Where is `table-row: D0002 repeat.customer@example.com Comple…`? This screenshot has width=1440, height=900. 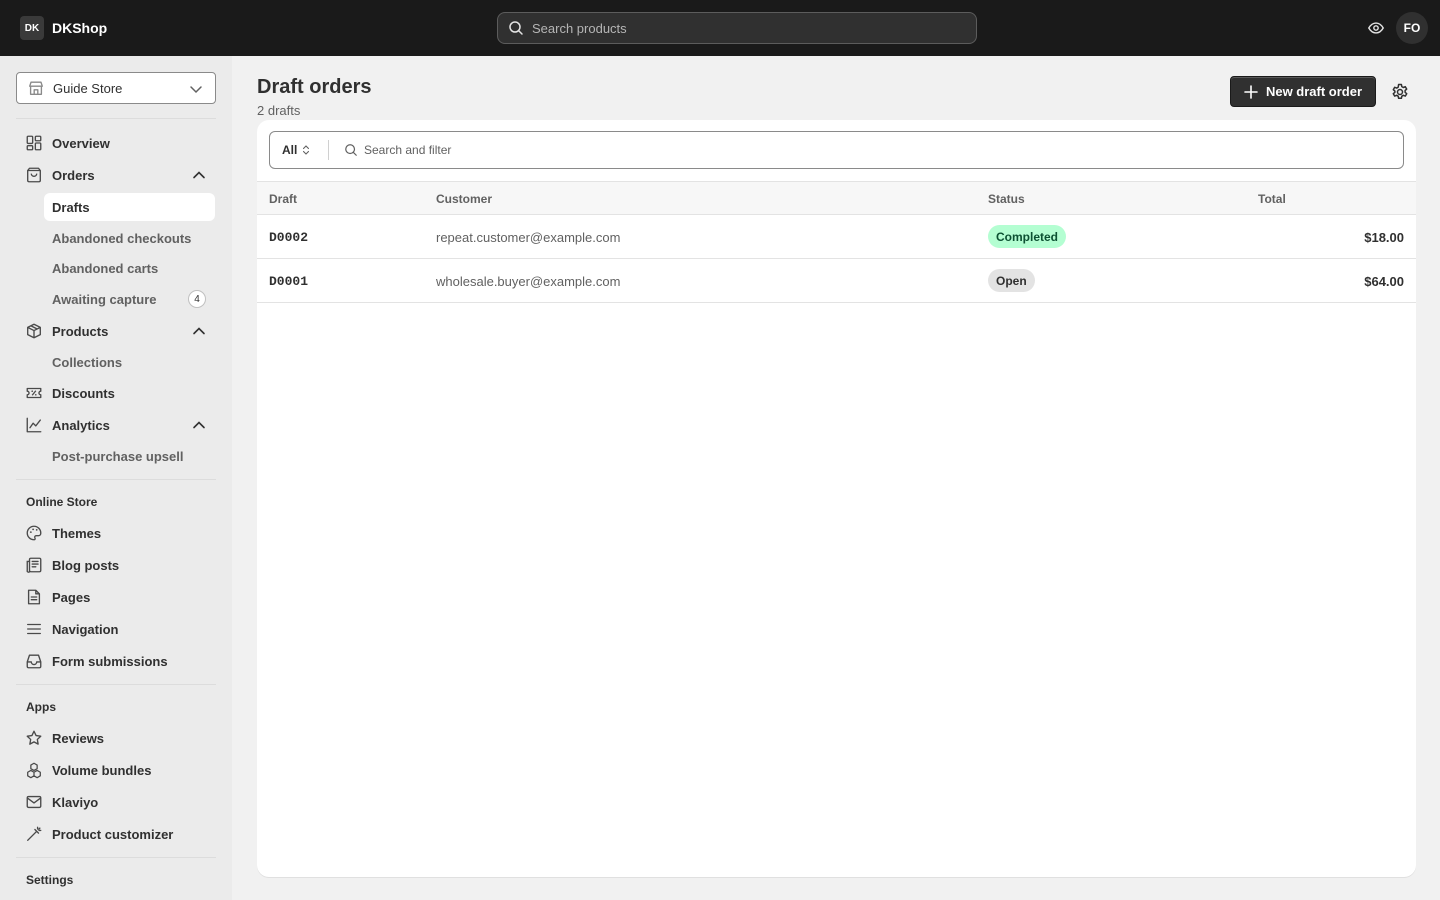
table-row: D0002 repeat.customer@example.com Comple… is located at coordinates (836, 237).